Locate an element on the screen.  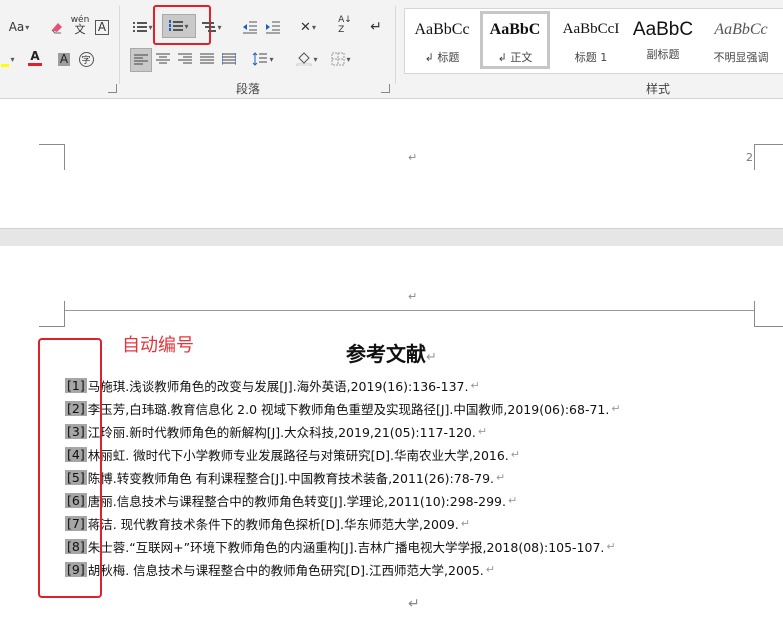
chinese-layout-button: ✕ ▾ is located at coordinates (308, 27).